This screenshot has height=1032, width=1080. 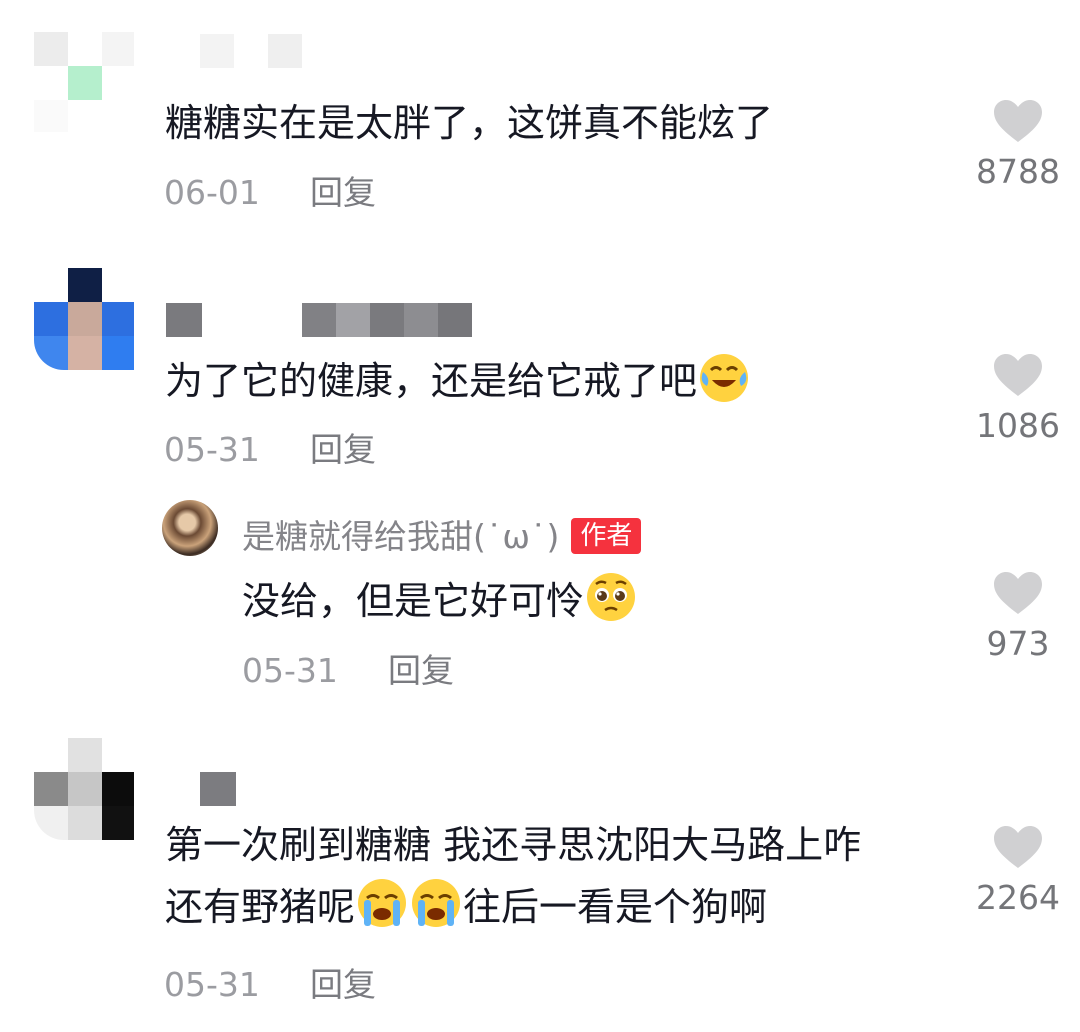 I want to click on comment-text-line: 还有野猪呢 往后一看是个狗啊, so click(x=513, y=905).